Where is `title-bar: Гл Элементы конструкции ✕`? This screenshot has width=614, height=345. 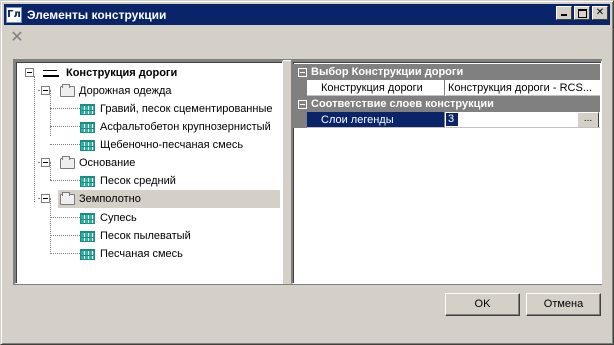 title-bar: Гл Элементы конструкции ✕ is located at coordinates (307, 14).